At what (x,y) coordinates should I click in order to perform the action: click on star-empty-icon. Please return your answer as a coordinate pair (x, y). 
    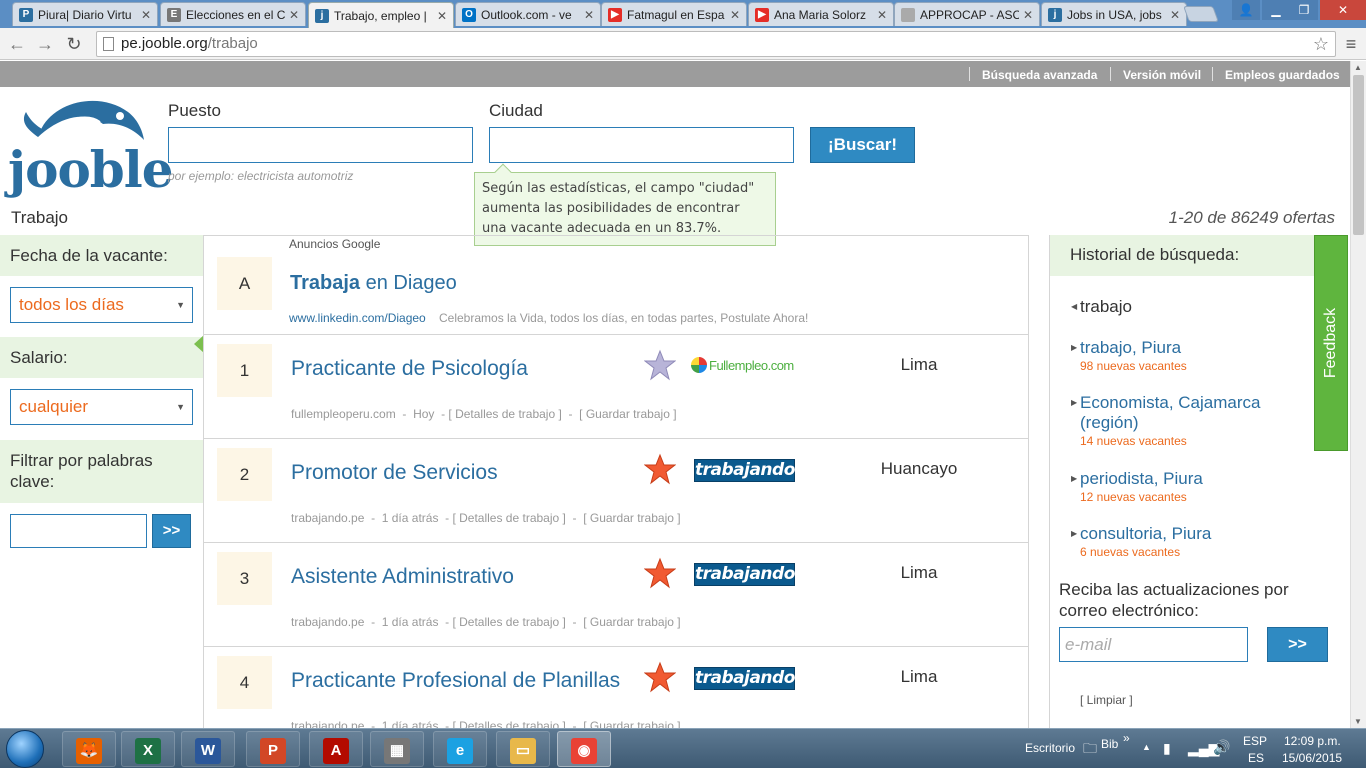
    Looking at the image, I should click on (660, 365).